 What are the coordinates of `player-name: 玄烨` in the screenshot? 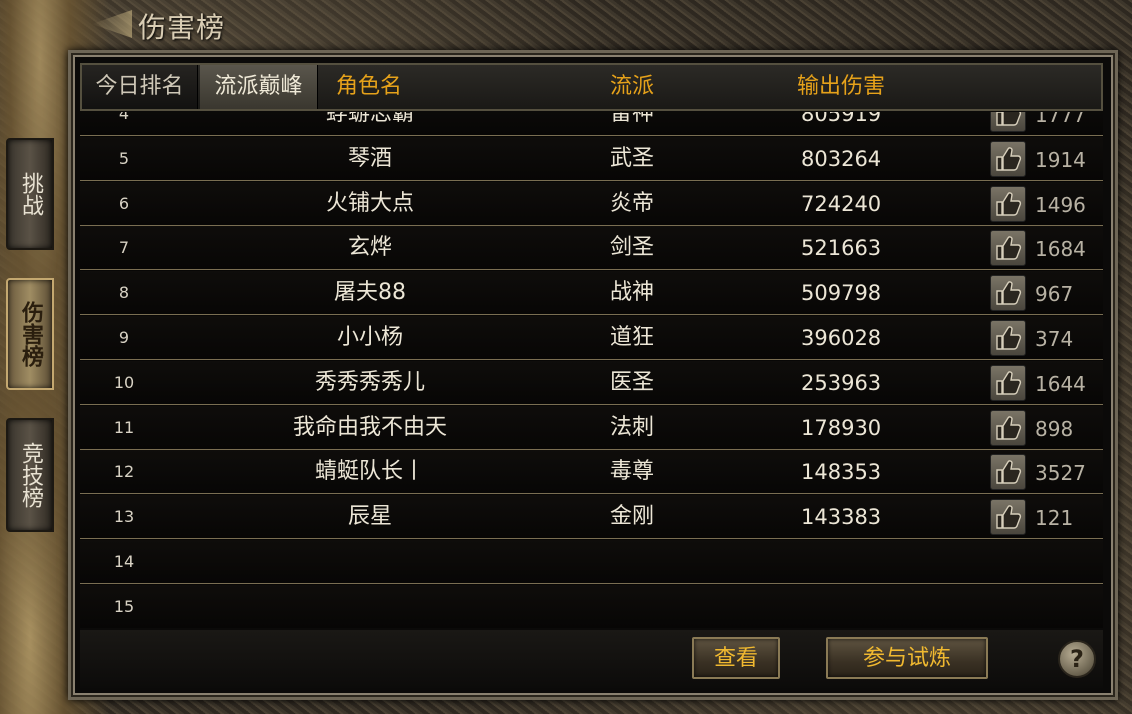 It's located at (369, 248).